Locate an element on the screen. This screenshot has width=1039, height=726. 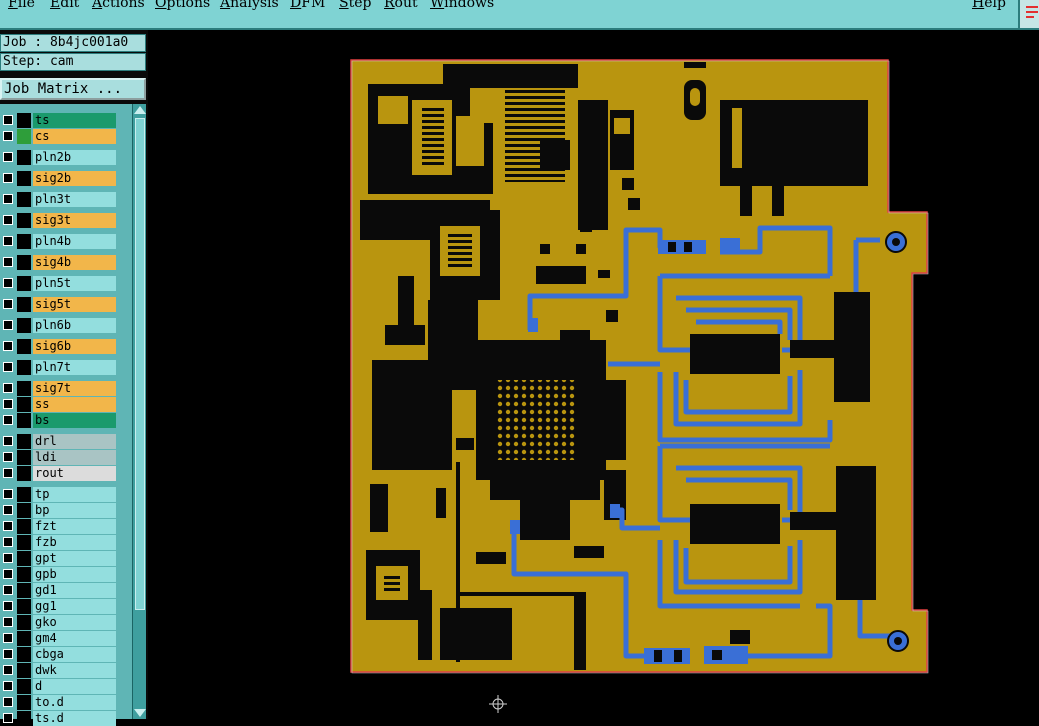
layer-name: bp is located at coordinates (74, 510).